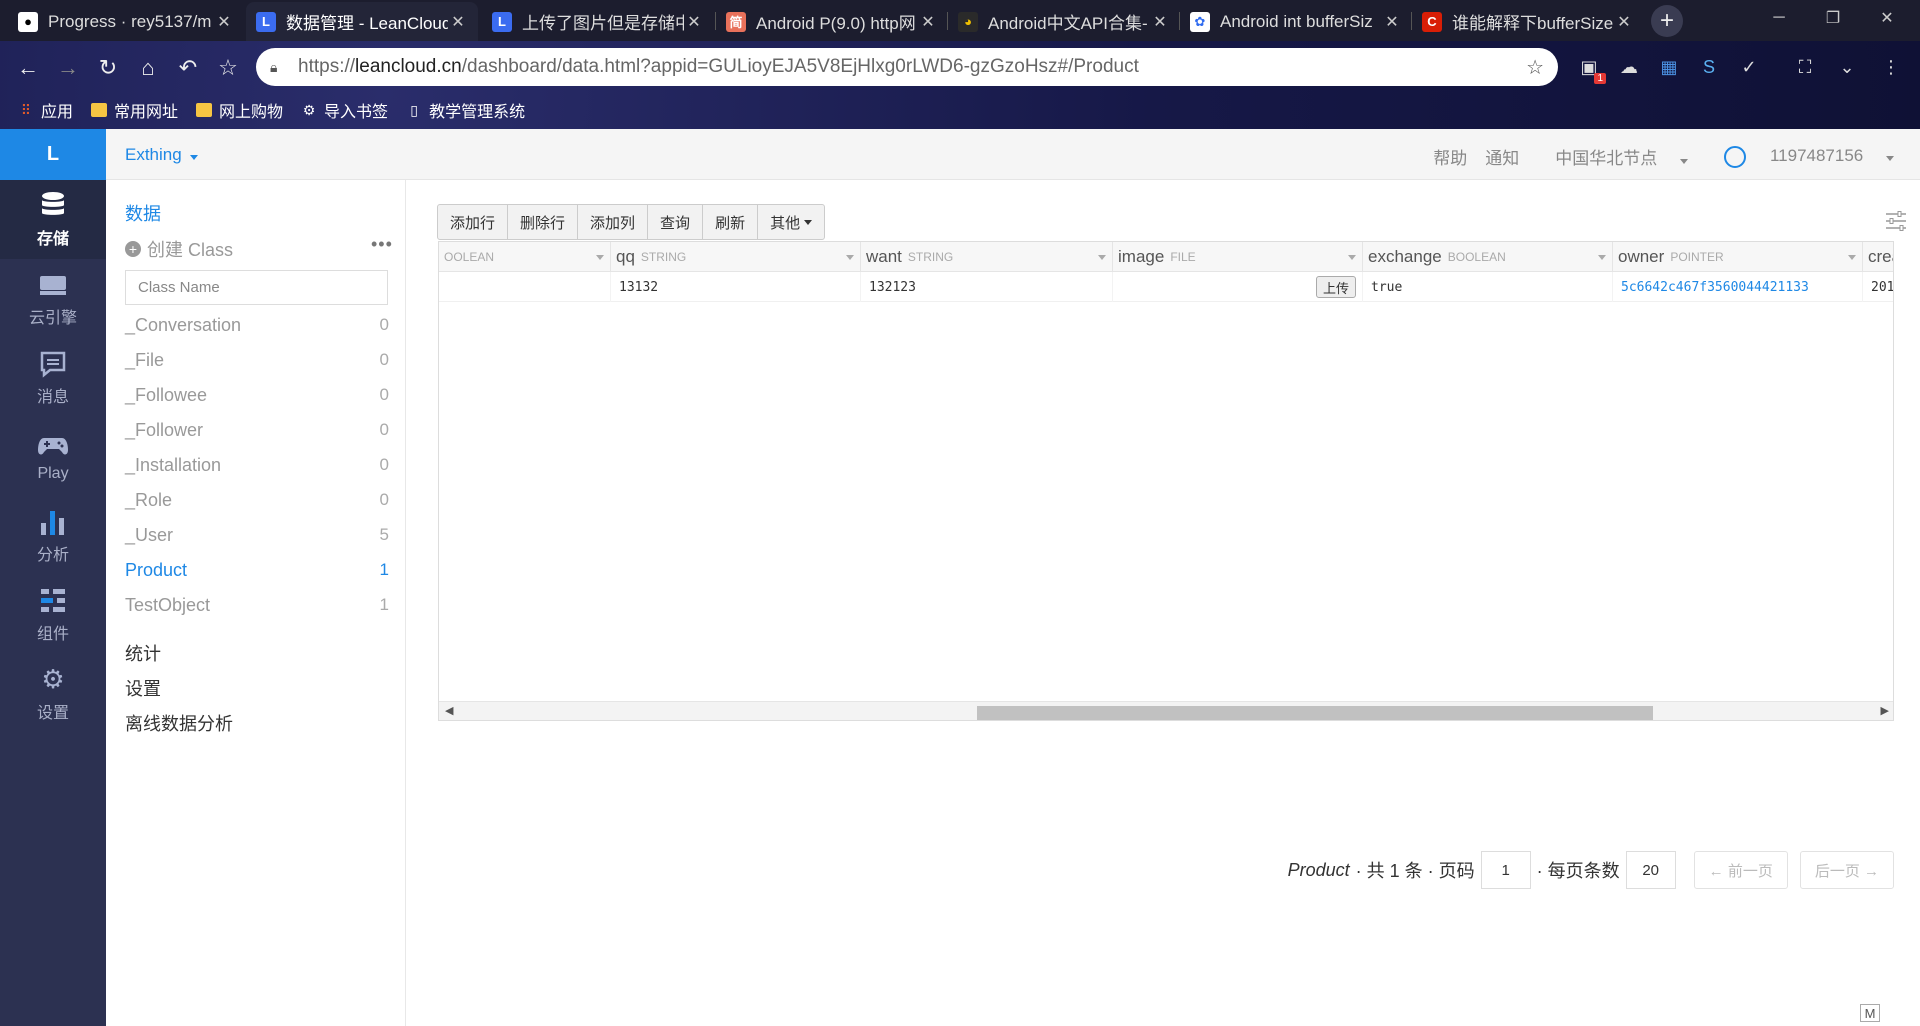 Image resolution: width=1920 pixels, height=1026 pixels. I want to click on cell-want: 132123, so click(987, 287).